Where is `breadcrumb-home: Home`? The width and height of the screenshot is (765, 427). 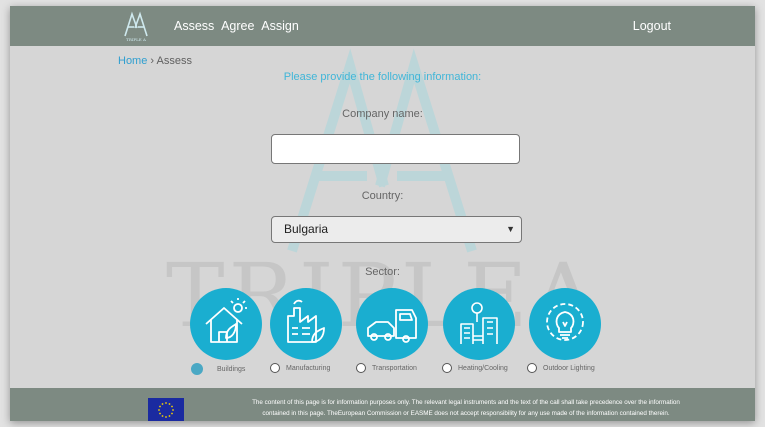 breadcrumb-home: Home is located at coordinates (132, 61).